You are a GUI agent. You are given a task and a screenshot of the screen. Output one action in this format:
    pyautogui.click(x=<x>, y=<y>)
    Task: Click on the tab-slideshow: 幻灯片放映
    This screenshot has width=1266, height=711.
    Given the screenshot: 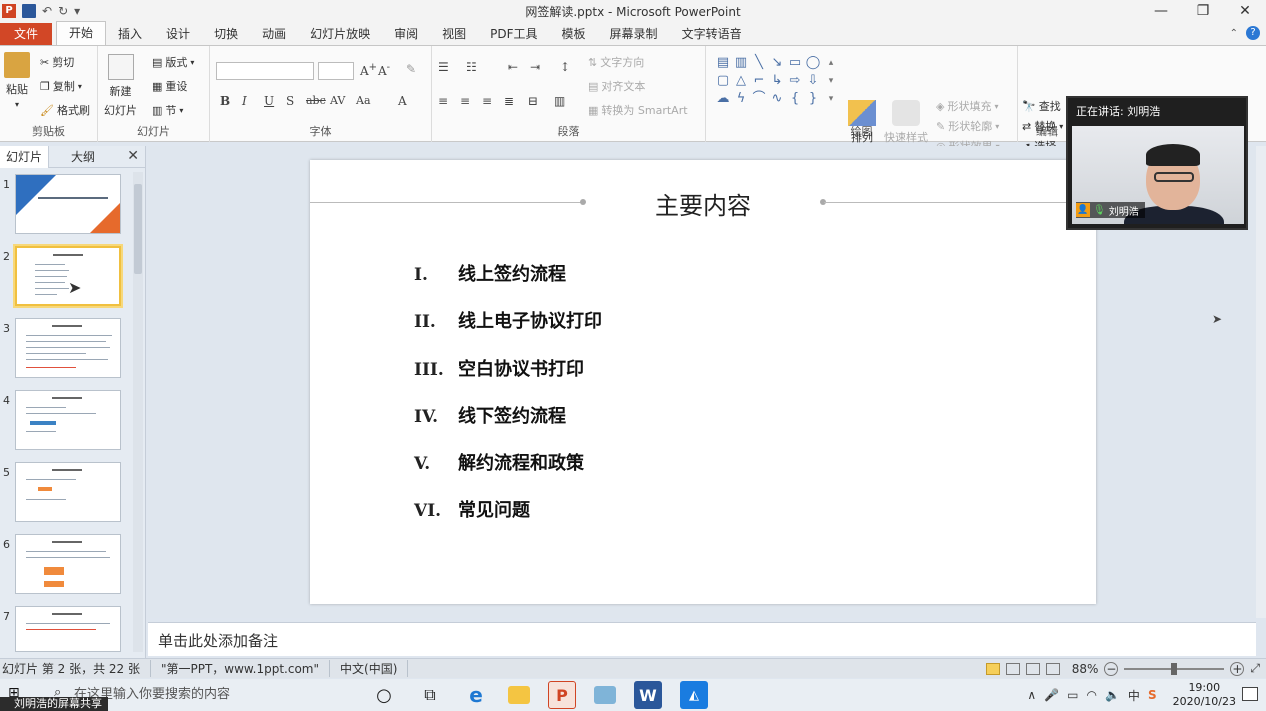 What is the action you would take?
    pyautogui.click(x=340, y=34)
    